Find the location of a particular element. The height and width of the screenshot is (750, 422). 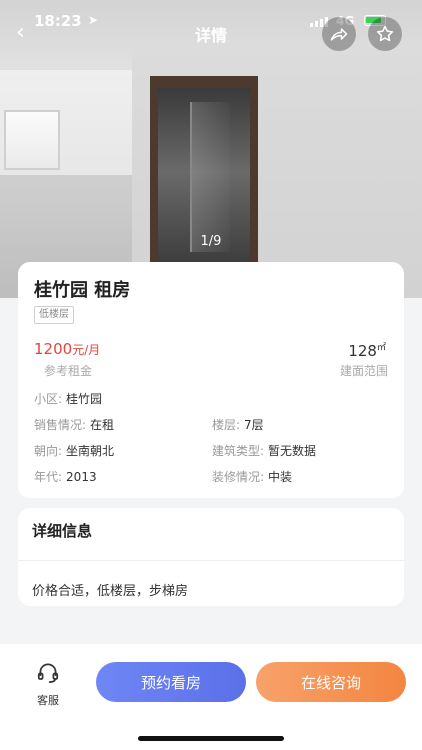

image-counter: 1/9 is located at coordinates (211, 241).